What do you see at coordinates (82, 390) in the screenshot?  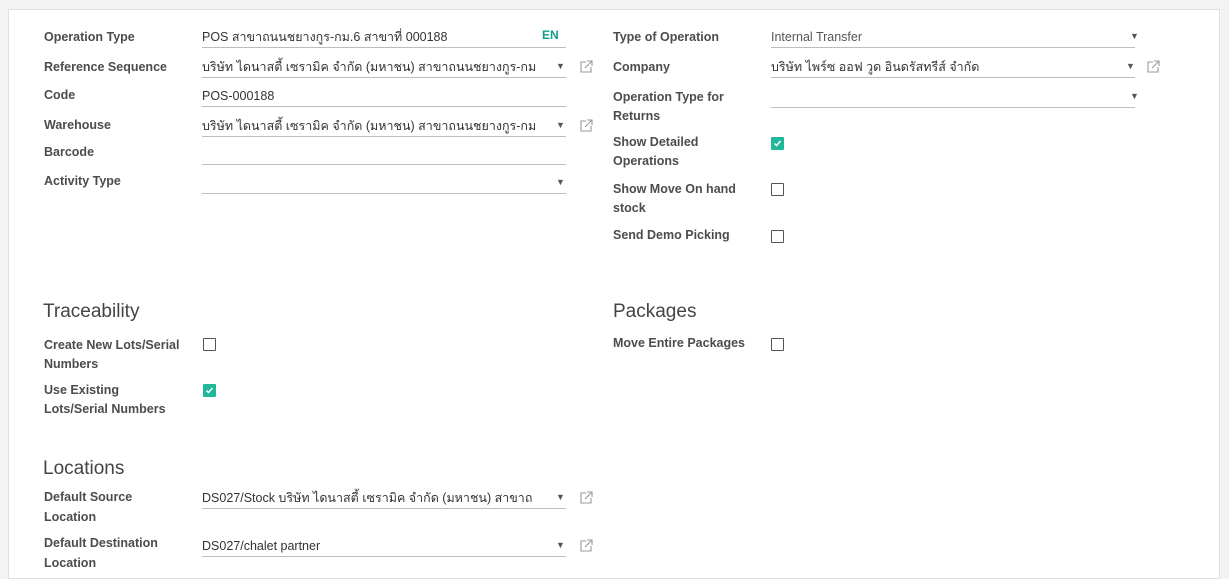 I see `use-existing-label-line1: Use Existing` at bounding box center [82, 390].